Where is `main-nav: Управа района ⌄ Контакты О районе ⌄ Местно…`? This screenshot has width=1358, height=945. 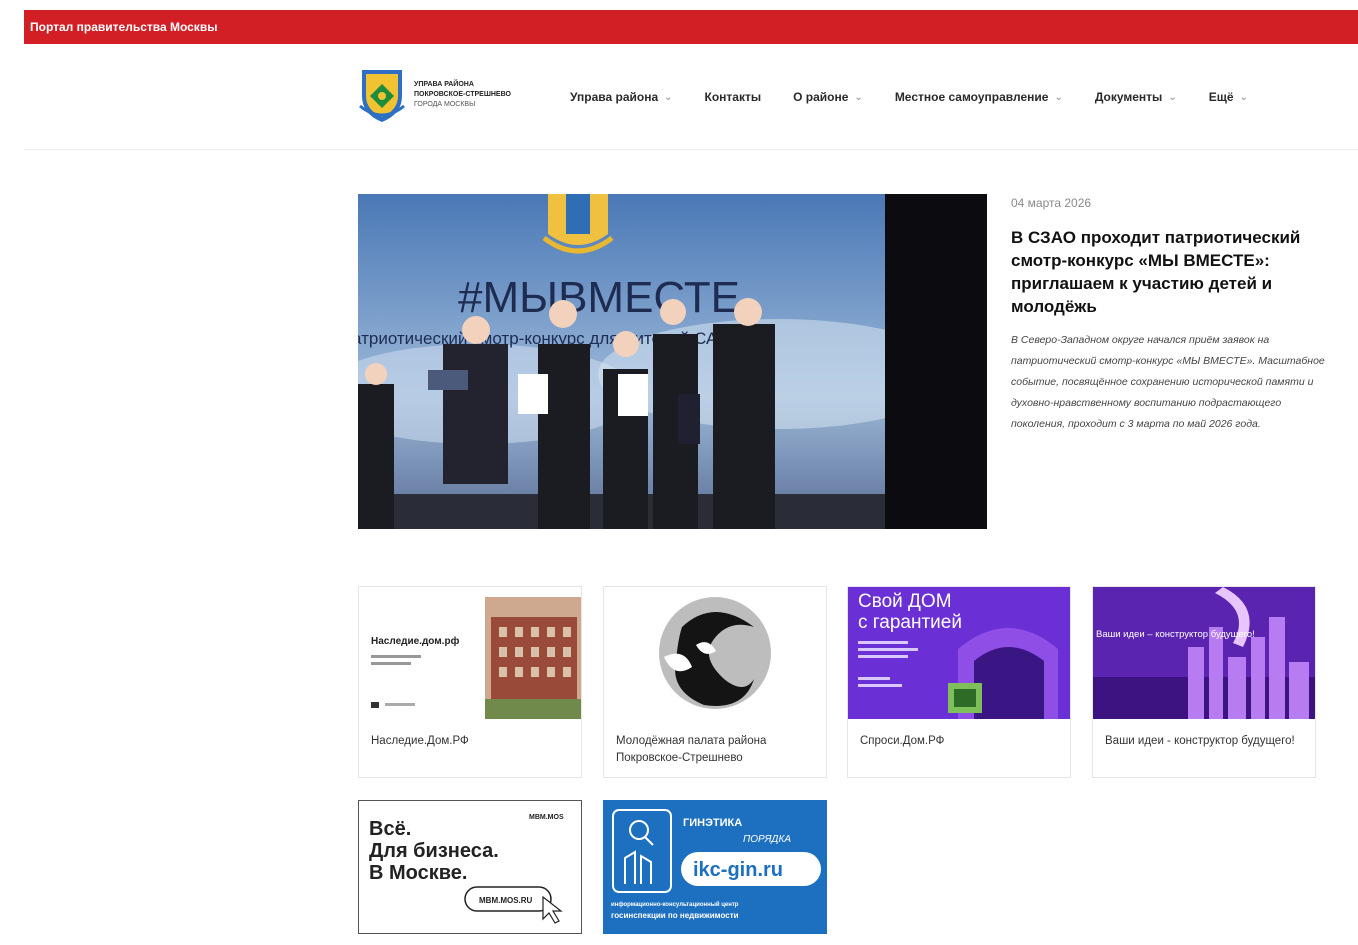
main-nav: Управа района ⌄ Контакты О районе ⌄ Местно… is located at coordinates (909, 97).